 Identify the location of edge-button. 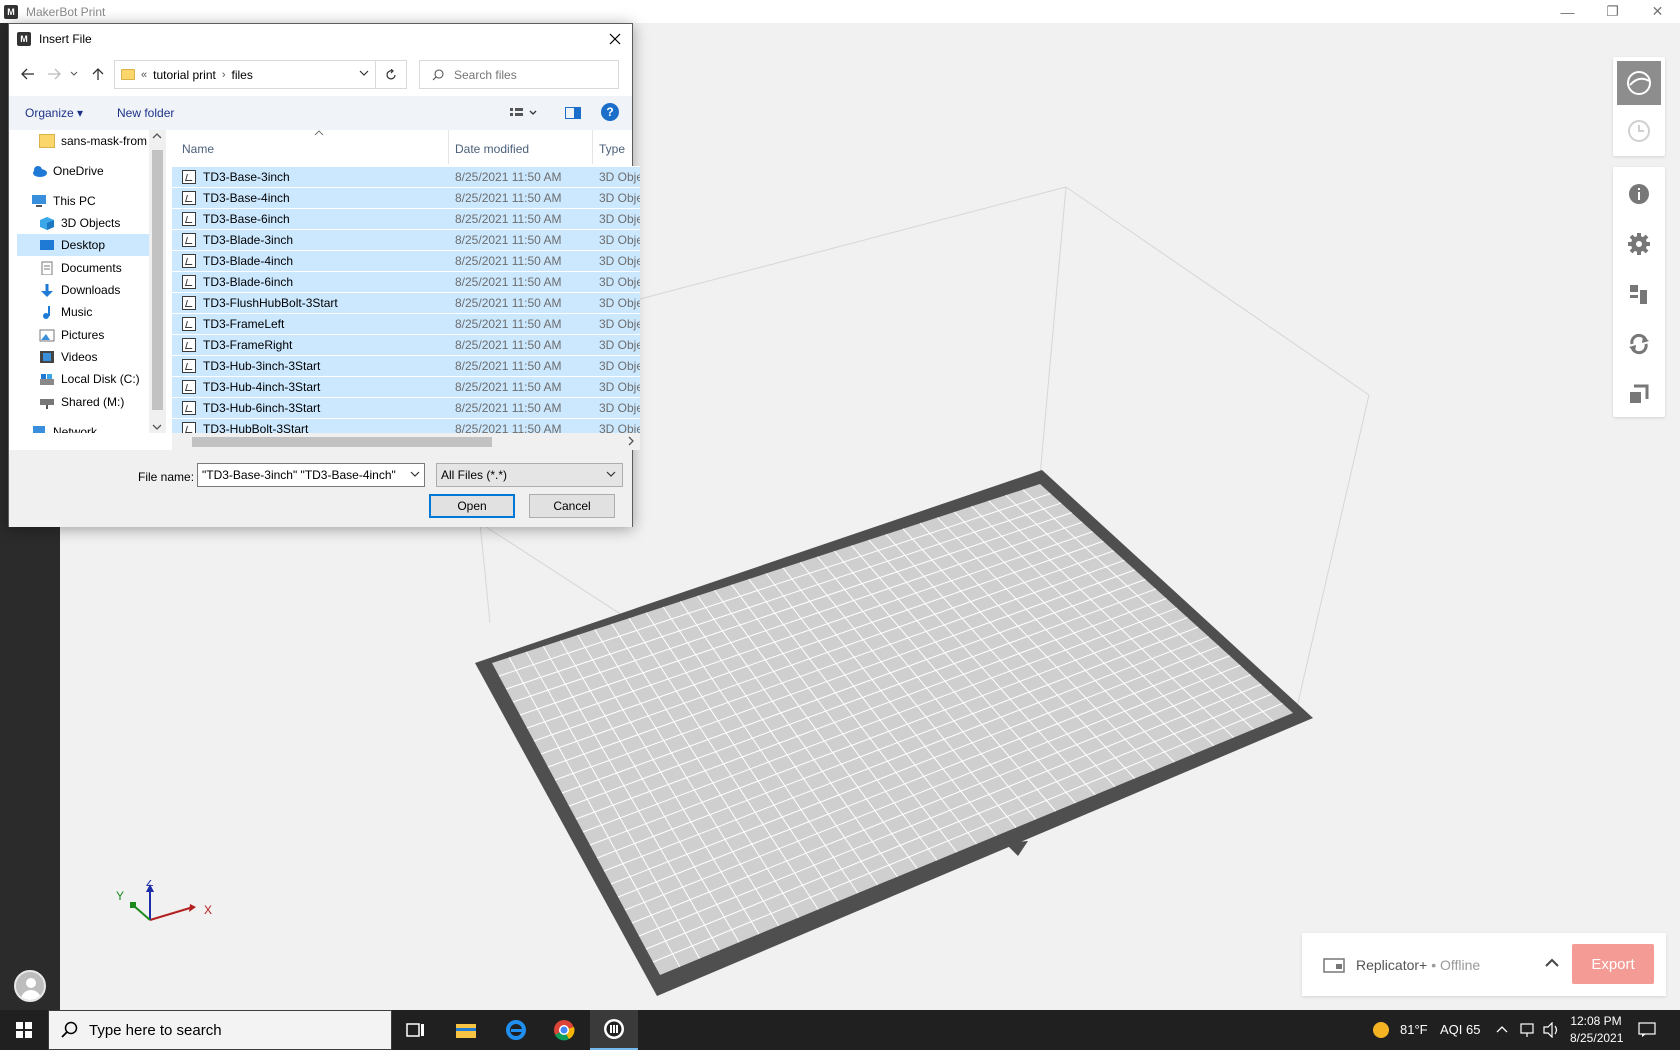
(516, 1030).